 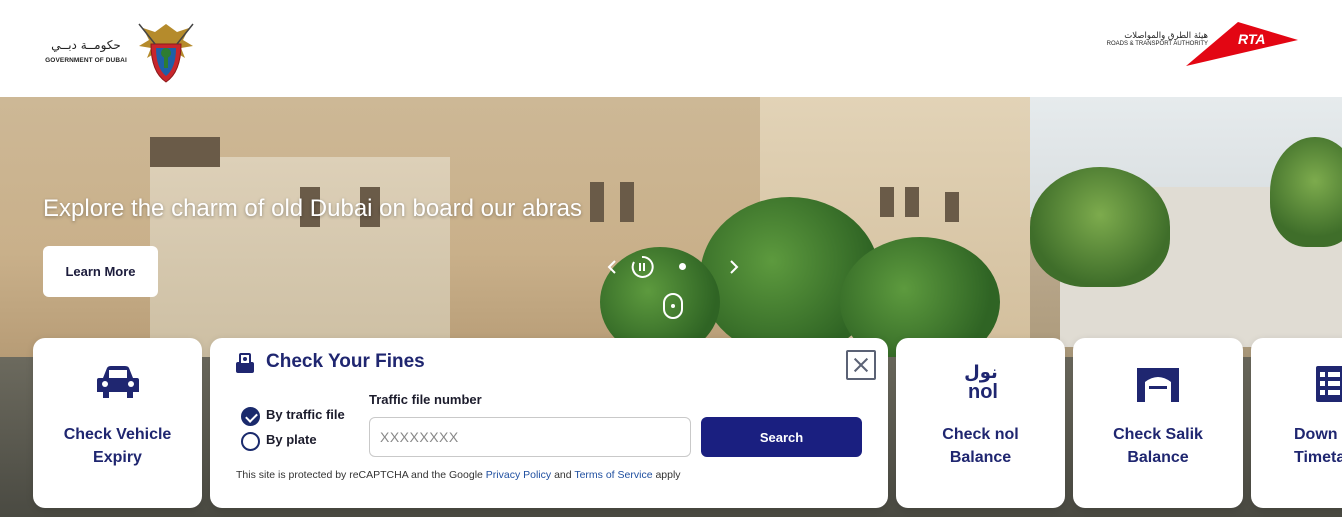 What do you see at coordinates (120, 53) in the screenshot?
I see `government-of-dubai-logo: حكومــة دبــي GOVERNMENT OF DUBAI` at bounding box center [120, 53].